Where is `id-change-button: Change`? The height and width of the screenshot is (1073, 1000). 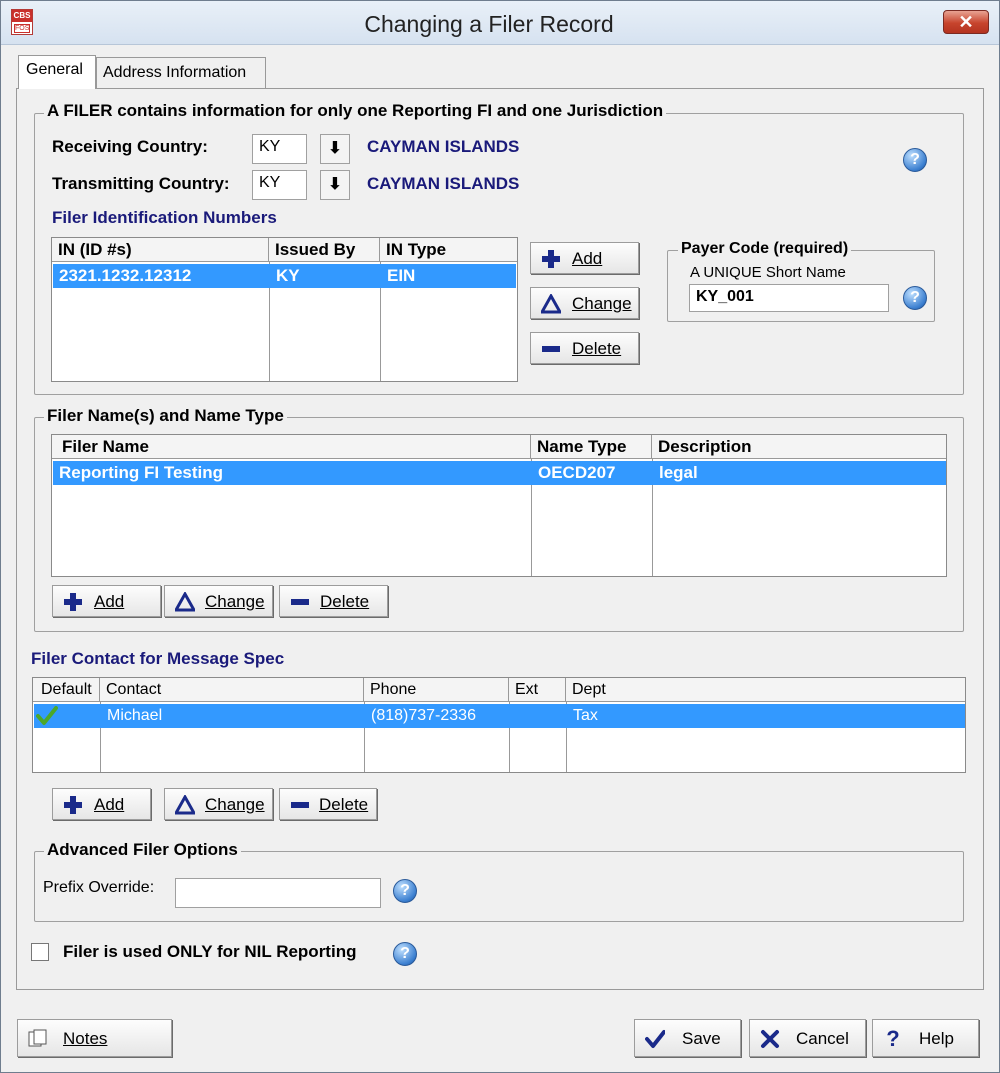
id-change-button: Change is located at coordinates (584, 303).